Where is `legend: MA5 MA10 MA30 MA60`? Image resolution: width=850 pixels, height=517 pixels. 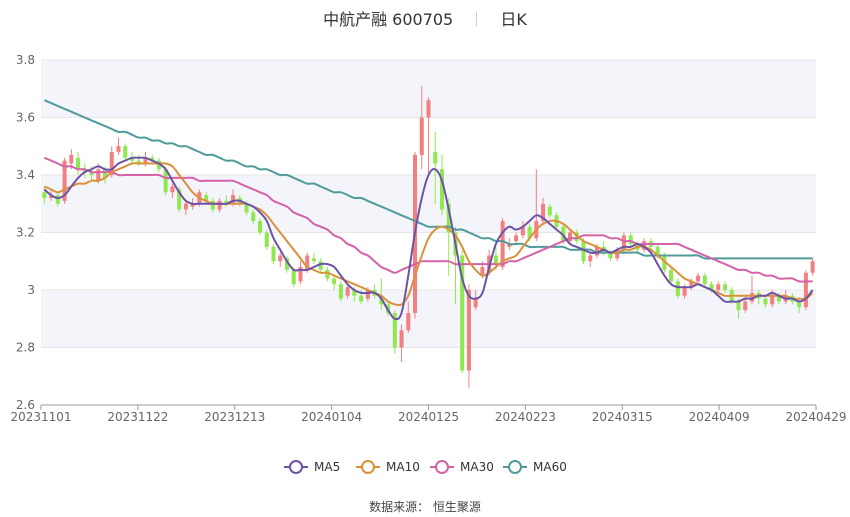
legend: MA5 MA10 MA30 MA60 is located at coordinates (425, 467).